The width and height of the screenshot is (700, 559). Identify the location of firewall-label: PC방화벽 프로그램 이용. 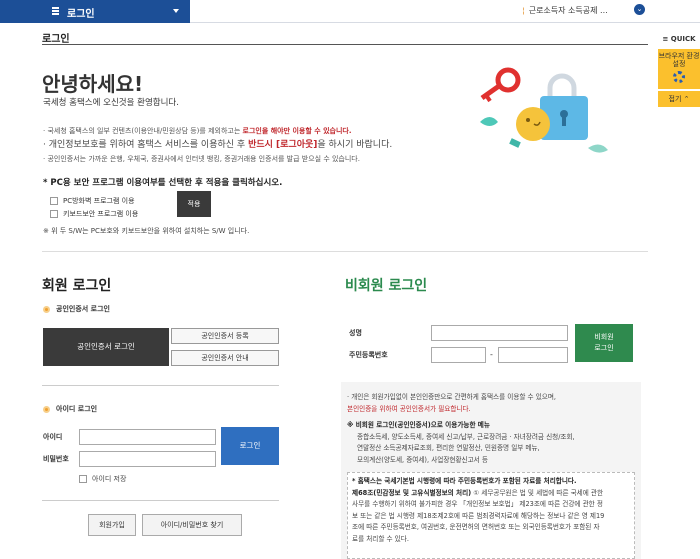
(99, 201).